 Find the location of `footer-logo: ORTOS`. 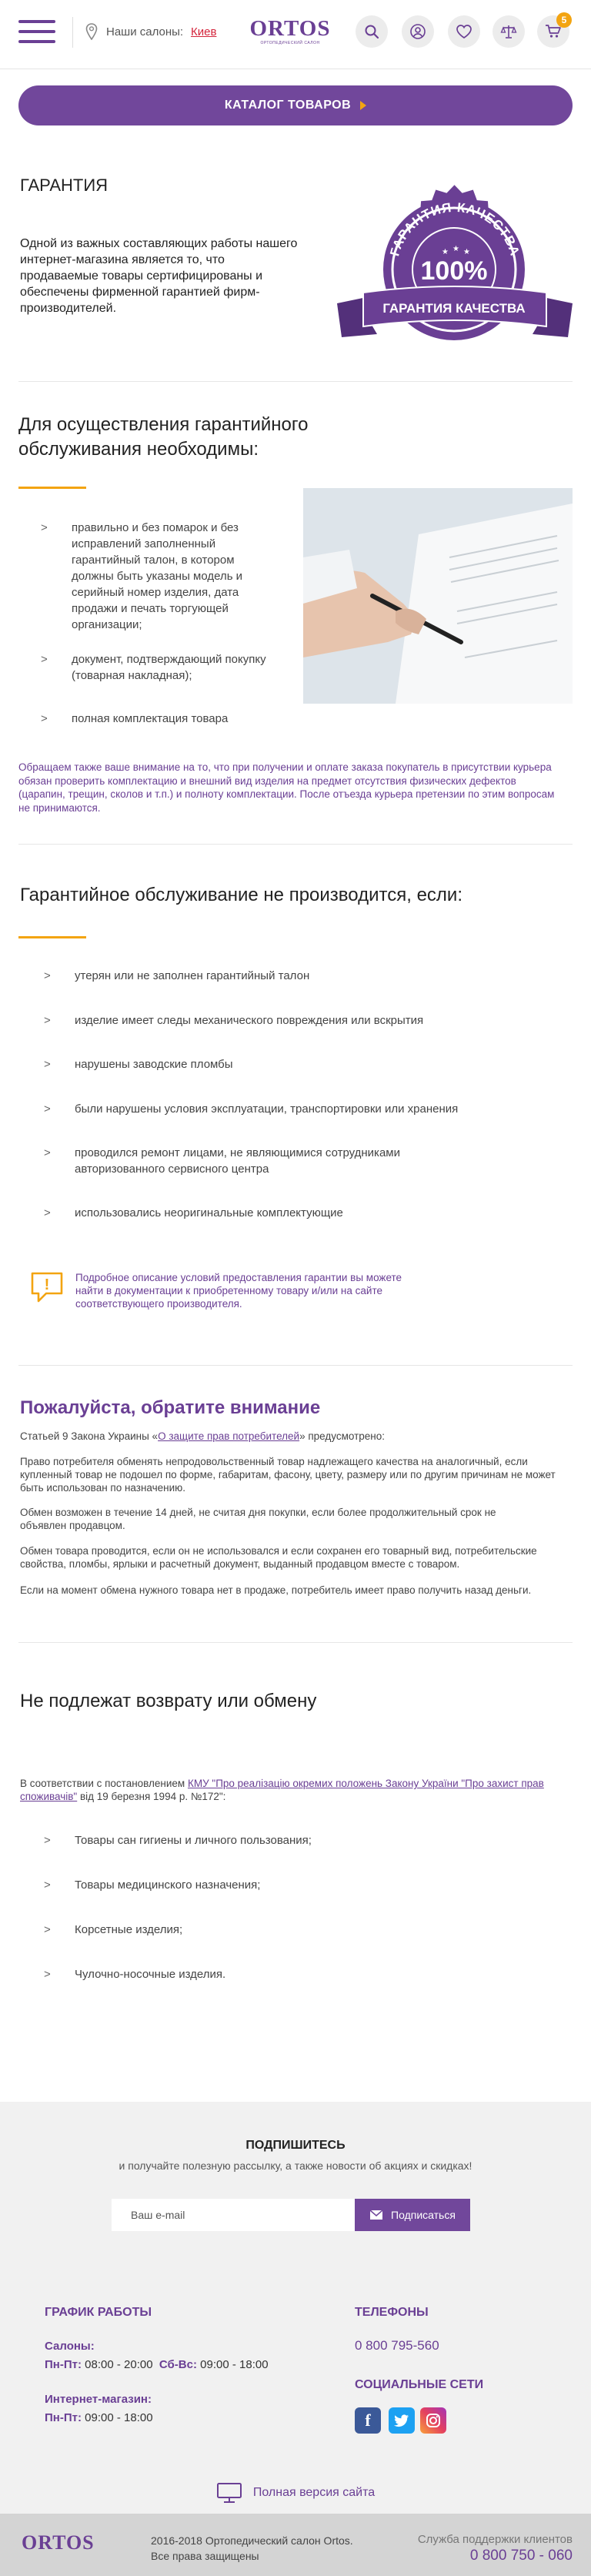

footer-logo: ORTOS is located at coordinates (58, 2542).